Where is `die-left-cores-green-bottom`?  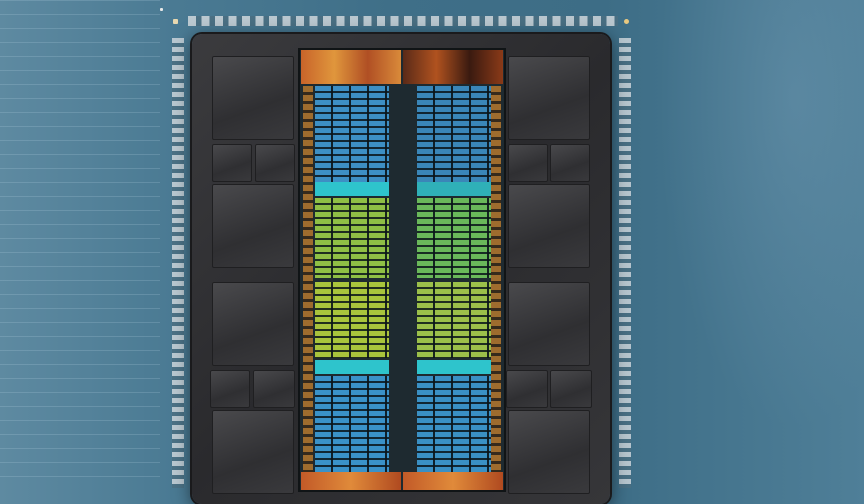
die-left-cores-green-bottom is located at coordinates (352, 320).